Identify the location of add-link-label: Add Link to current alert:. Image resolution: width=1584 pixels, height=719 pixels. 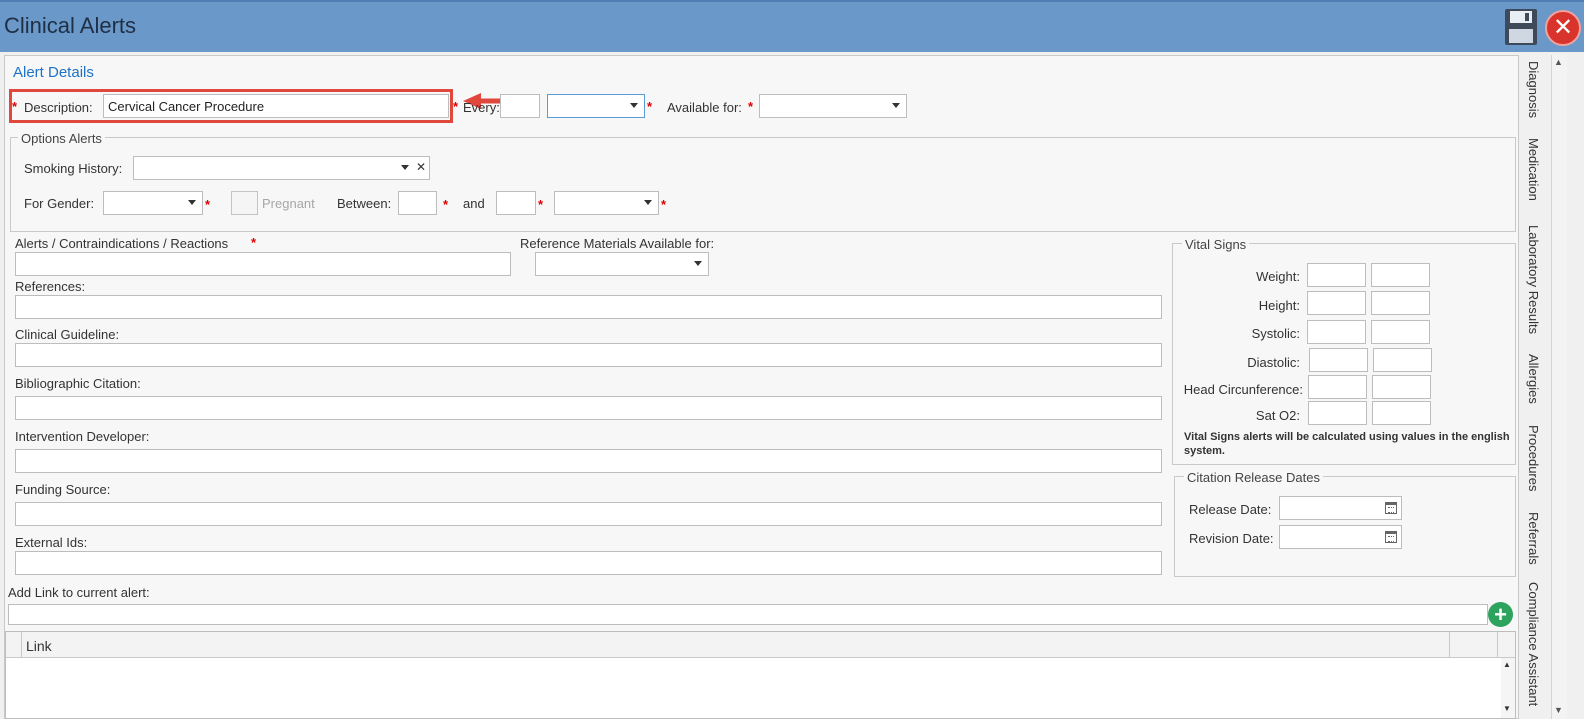
(79, 592).